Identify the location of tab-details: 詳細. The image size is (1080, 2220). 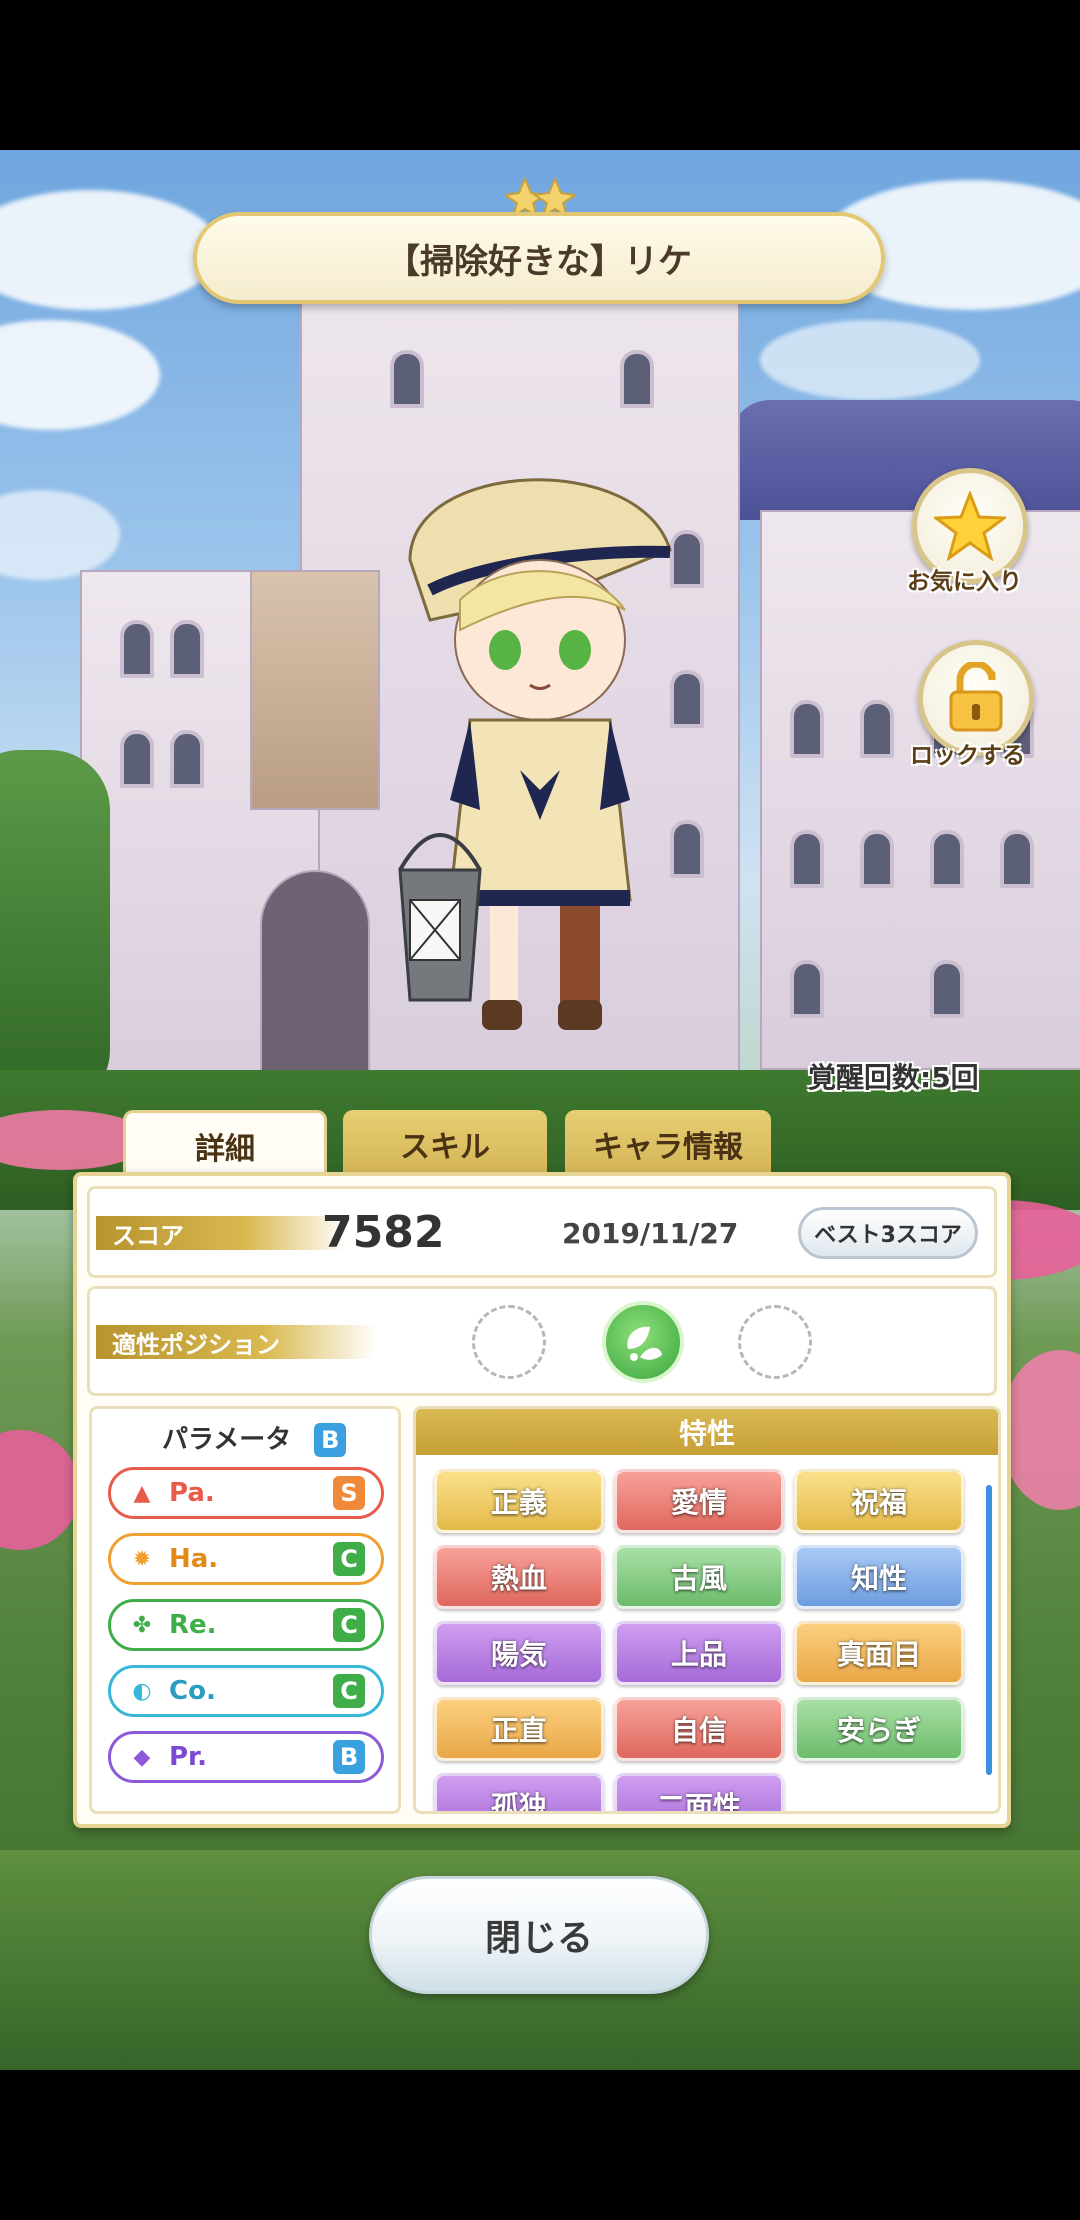
(225, 1144).